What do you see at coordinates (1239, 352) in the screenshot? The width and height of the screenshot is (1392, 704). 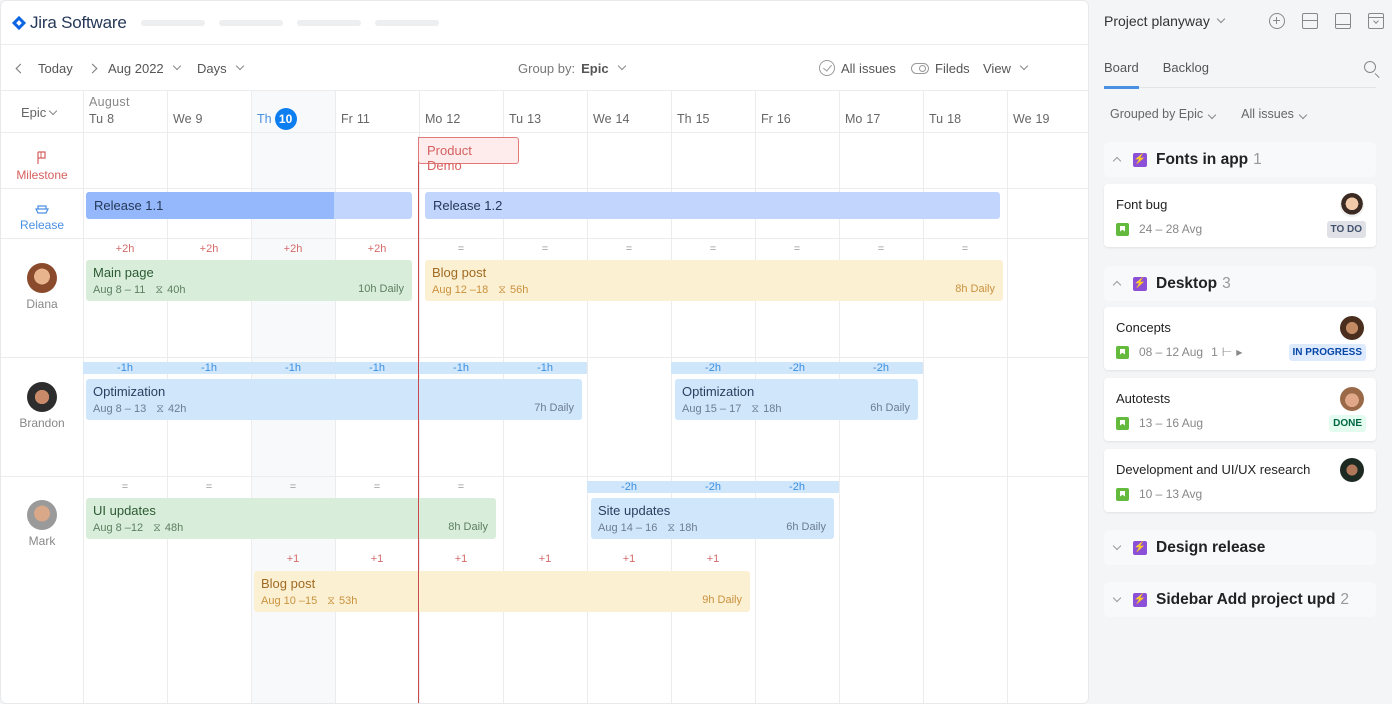 I see `expand-arrow-icon: ▶` at bounding box center [1239, 352].